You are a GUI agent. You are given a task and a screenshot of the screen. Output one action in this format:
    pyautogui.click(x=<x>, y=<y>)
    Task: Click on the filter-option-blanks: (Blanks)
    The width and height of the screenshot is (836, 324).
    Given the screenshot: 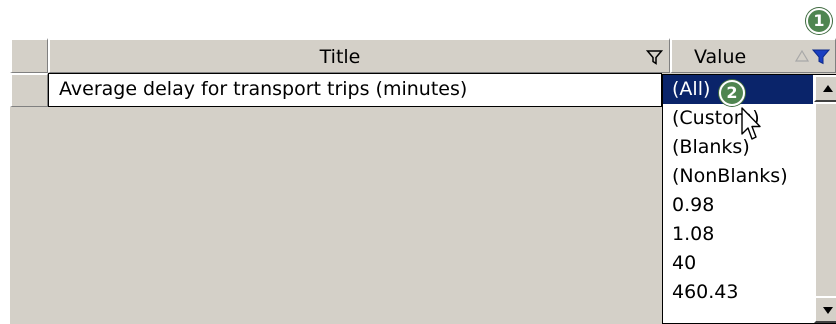 What is the action you would take?
    pyautogui.click(x=738, y=147)
    